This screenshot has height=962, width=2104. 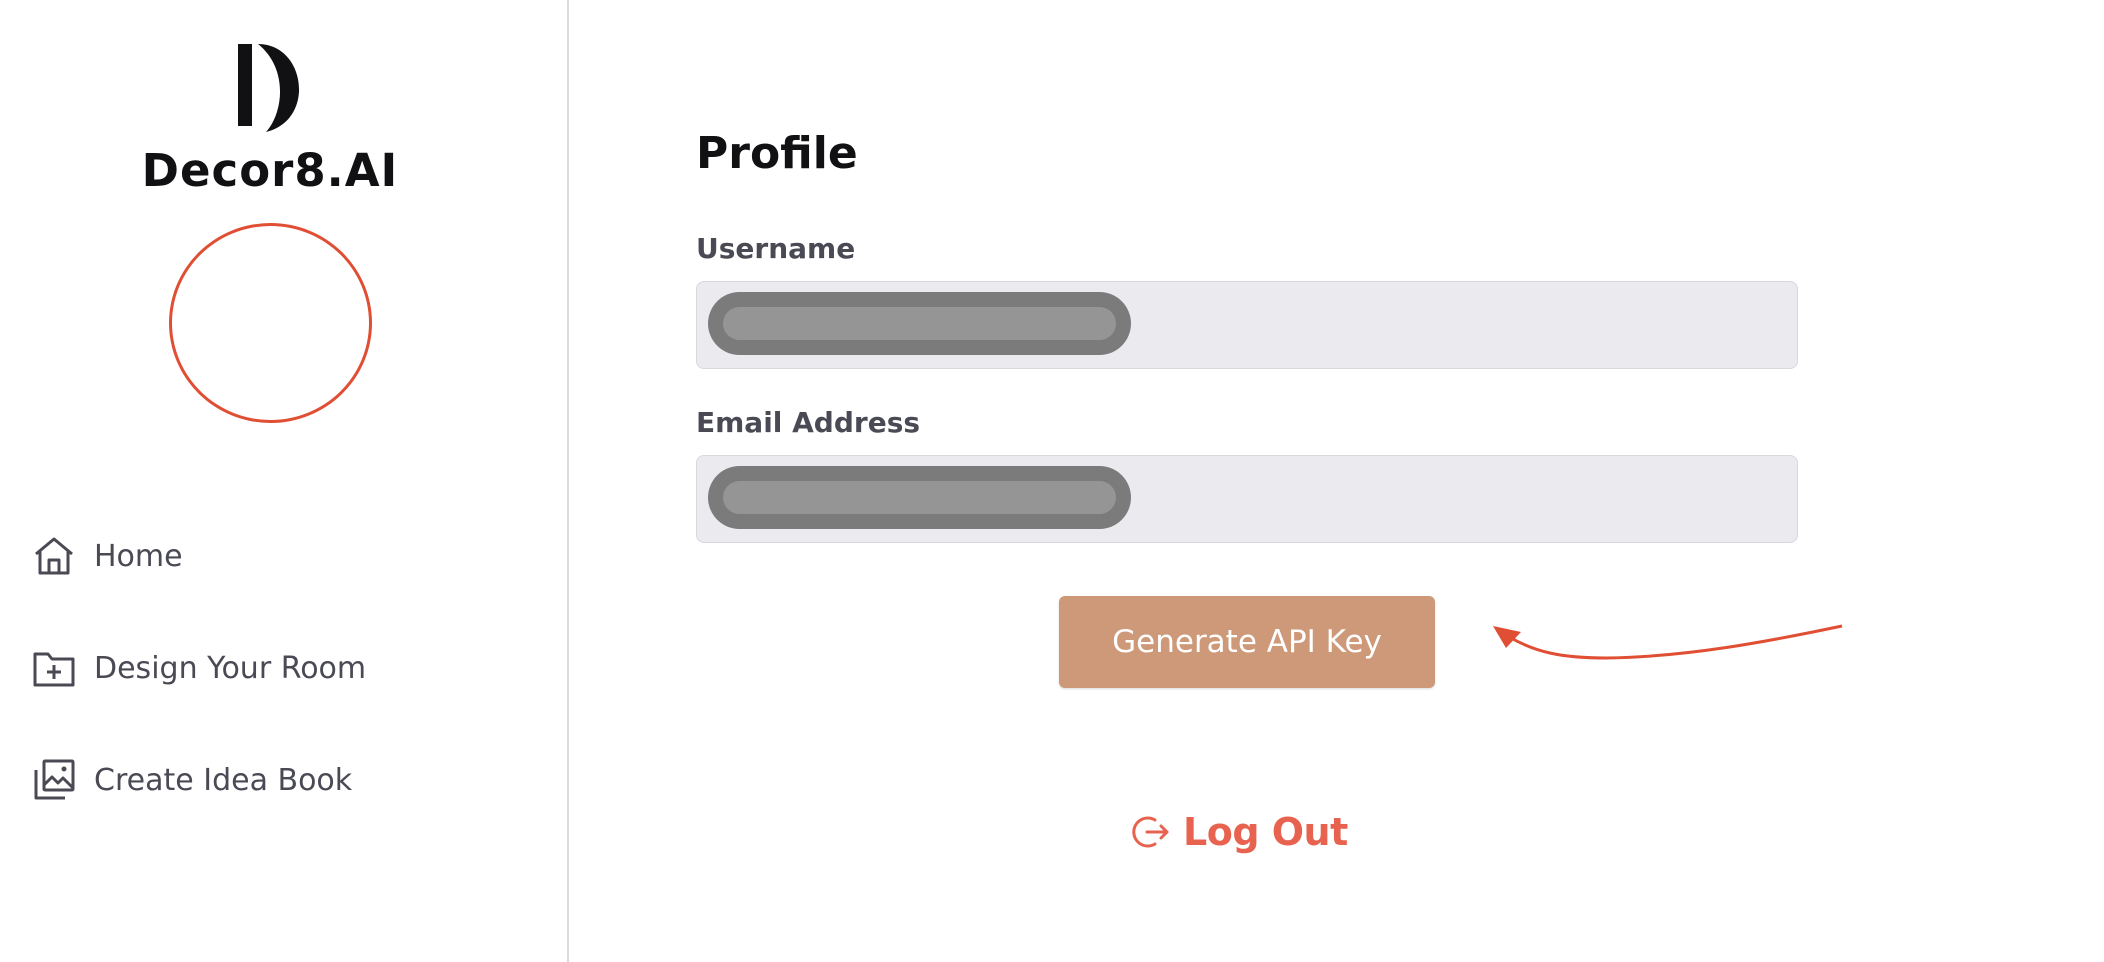 I want to click on sidebar-item-home: Home, so click(x=262, y=556).